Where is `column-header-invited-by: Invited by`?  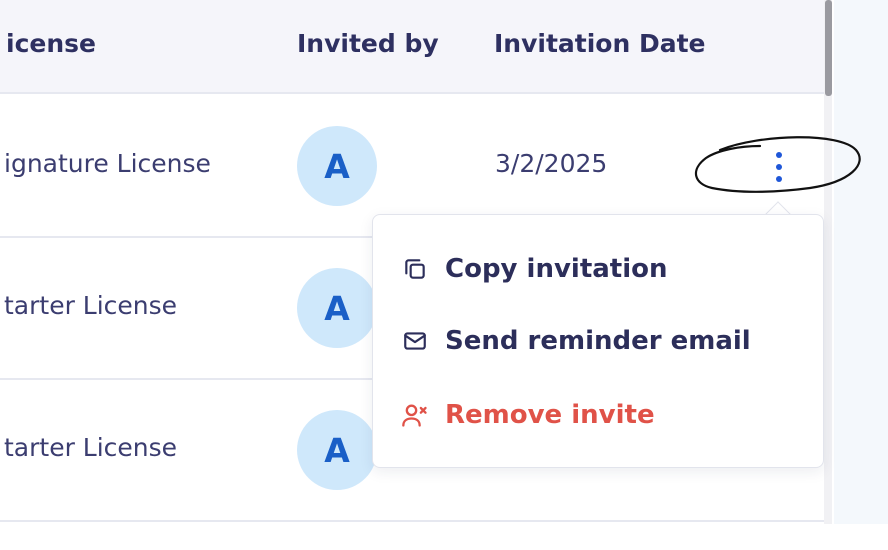
column-header-invited-by: Invited by is located at coordinates (368, 43).